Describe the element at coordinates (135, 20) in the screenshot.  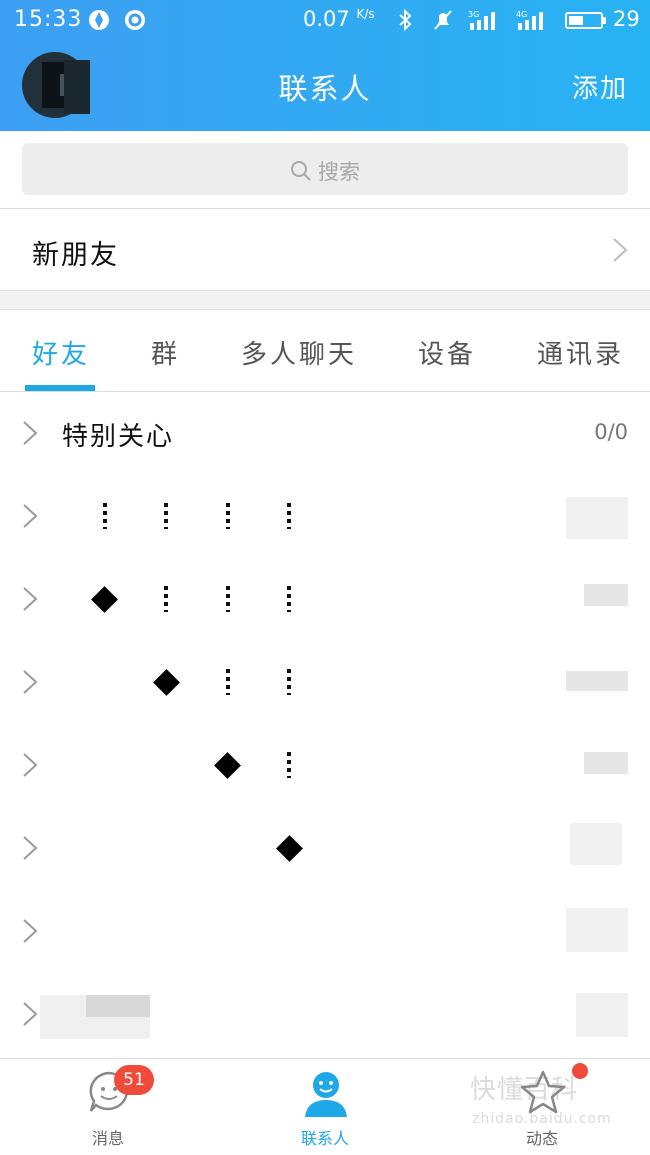
I see `qq-notification-icon` at that location.